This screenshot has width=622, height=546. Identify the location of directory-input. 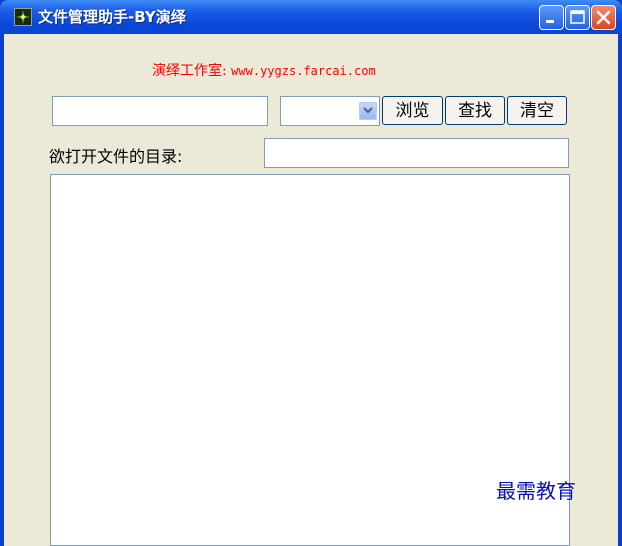
(416, 153).